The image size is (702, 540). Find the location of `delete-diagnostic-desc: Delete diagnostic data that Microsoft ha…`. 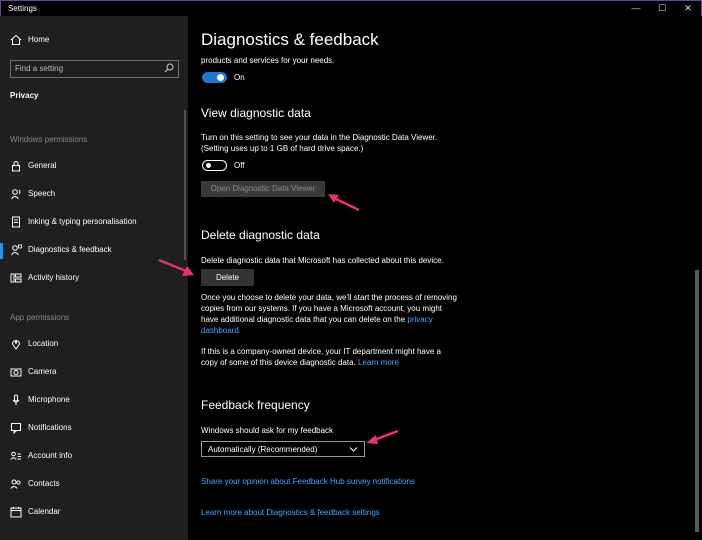

delete-diagnostic-desc: Delete diagnostic data that Microsoft ha… is located at coordinates (322, 260).